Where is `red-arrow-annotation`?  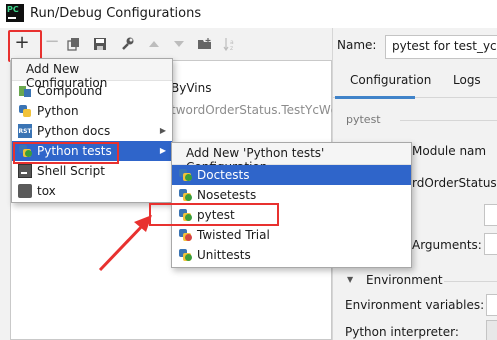
red-arrow-annotation is located at coordinates (125, 243).